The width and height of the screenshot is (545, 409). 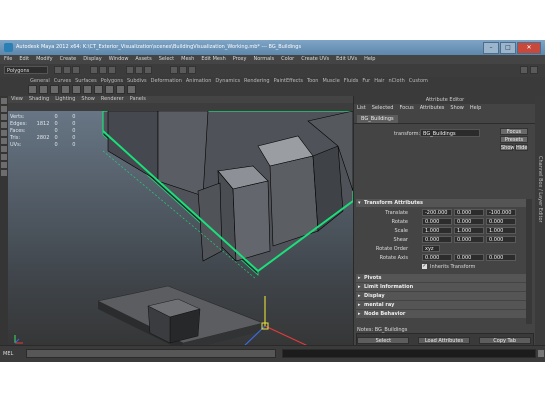 What do you see at coordinates (68, 59) in the screenshot?
I see `menu-create: Create` at bounding box center [68, 59].